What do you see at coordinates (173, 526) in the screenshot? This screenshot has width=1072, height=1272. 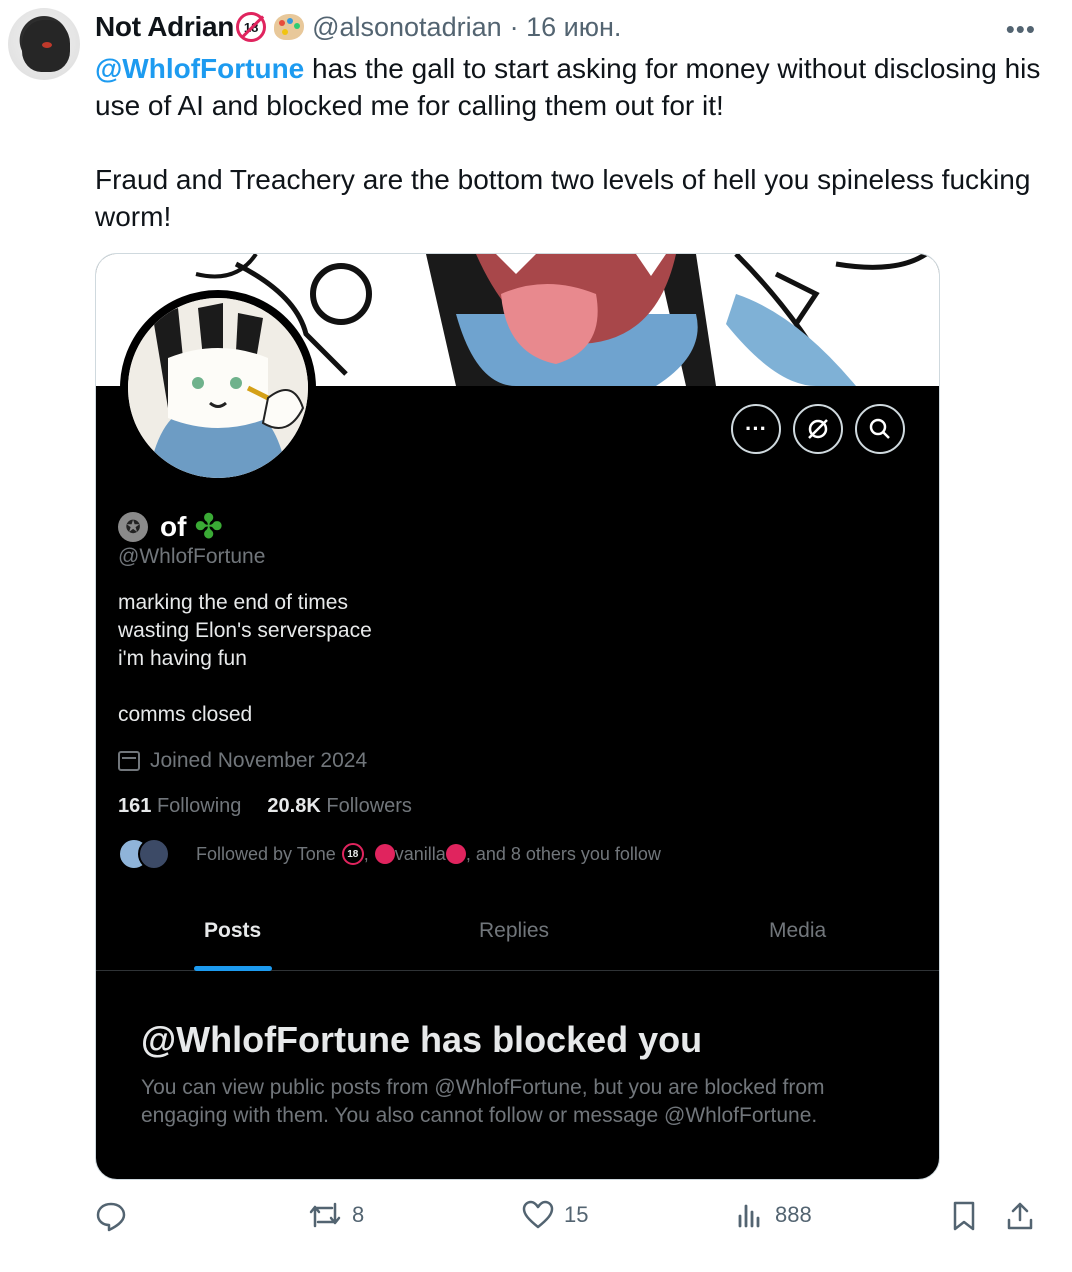 I see `profile-name-text: of` at bounding box center [173, 526].